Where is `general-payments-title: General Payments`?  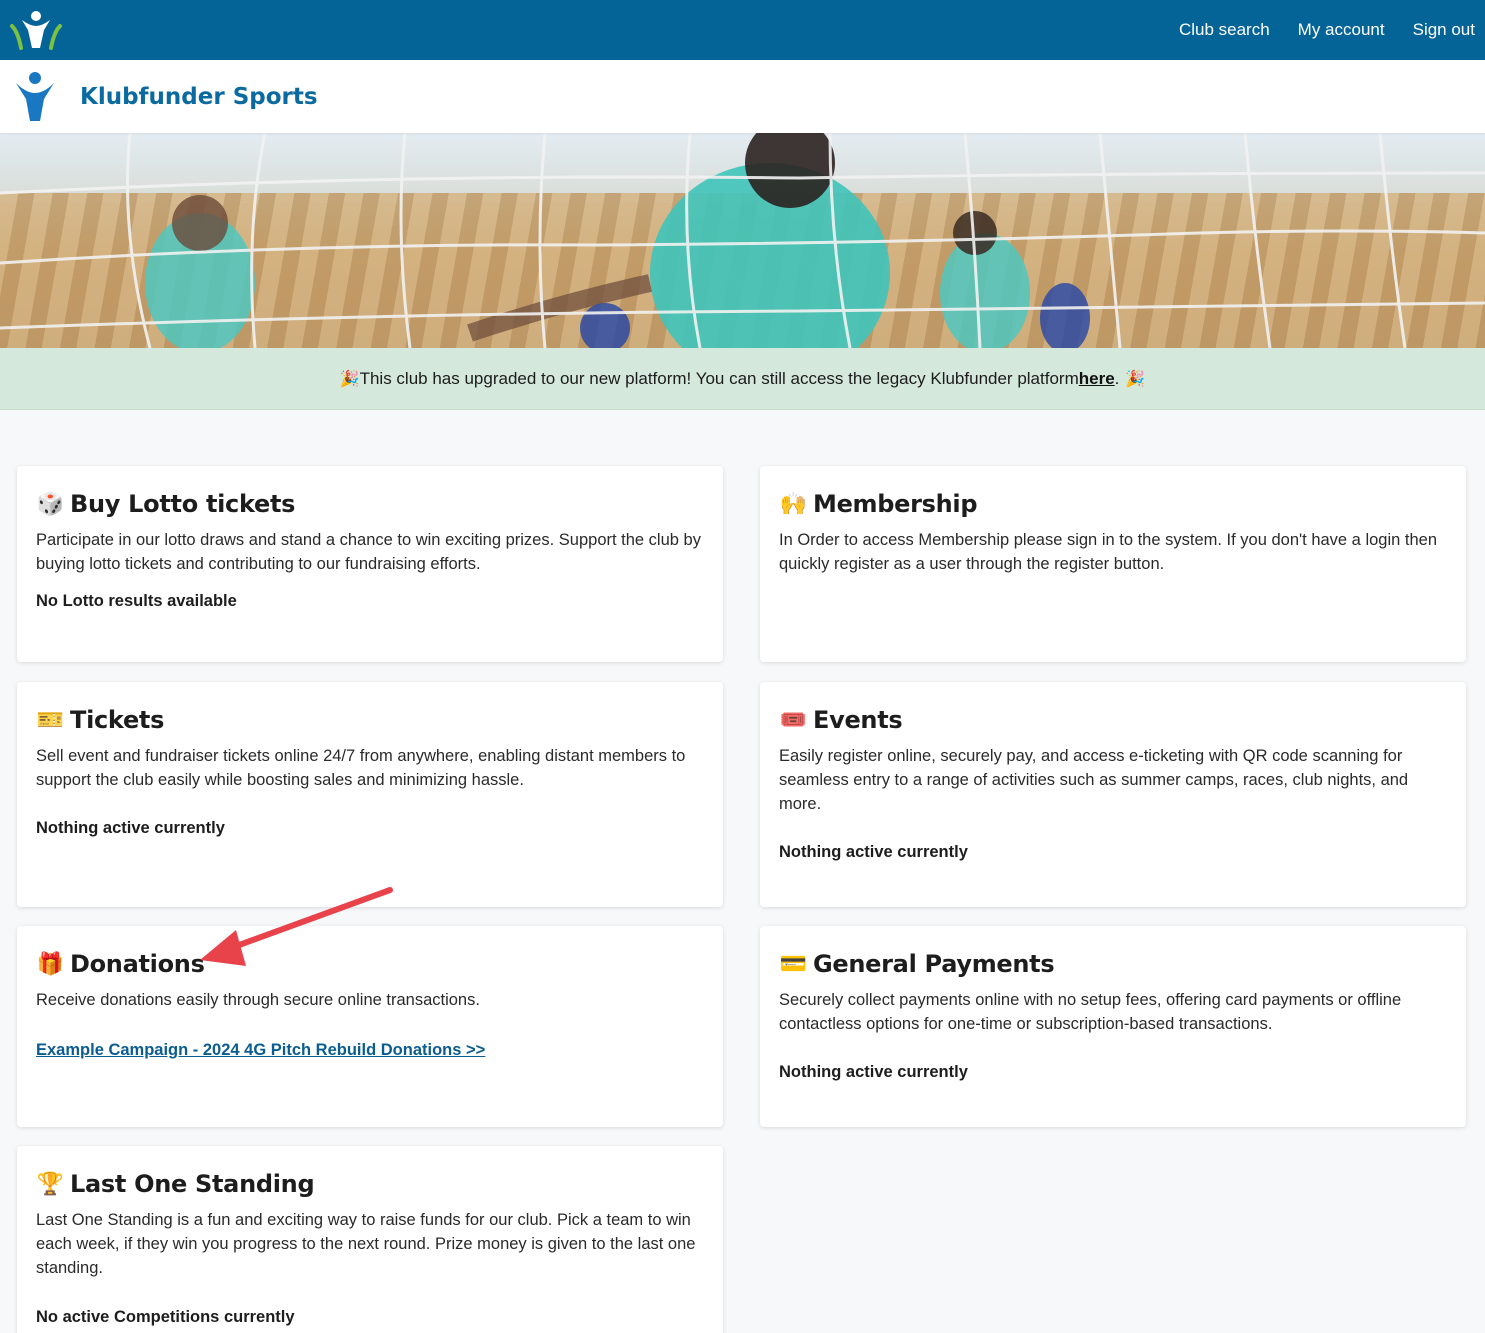
general-payments-title: General Payments is located at coordinates (934, 964).